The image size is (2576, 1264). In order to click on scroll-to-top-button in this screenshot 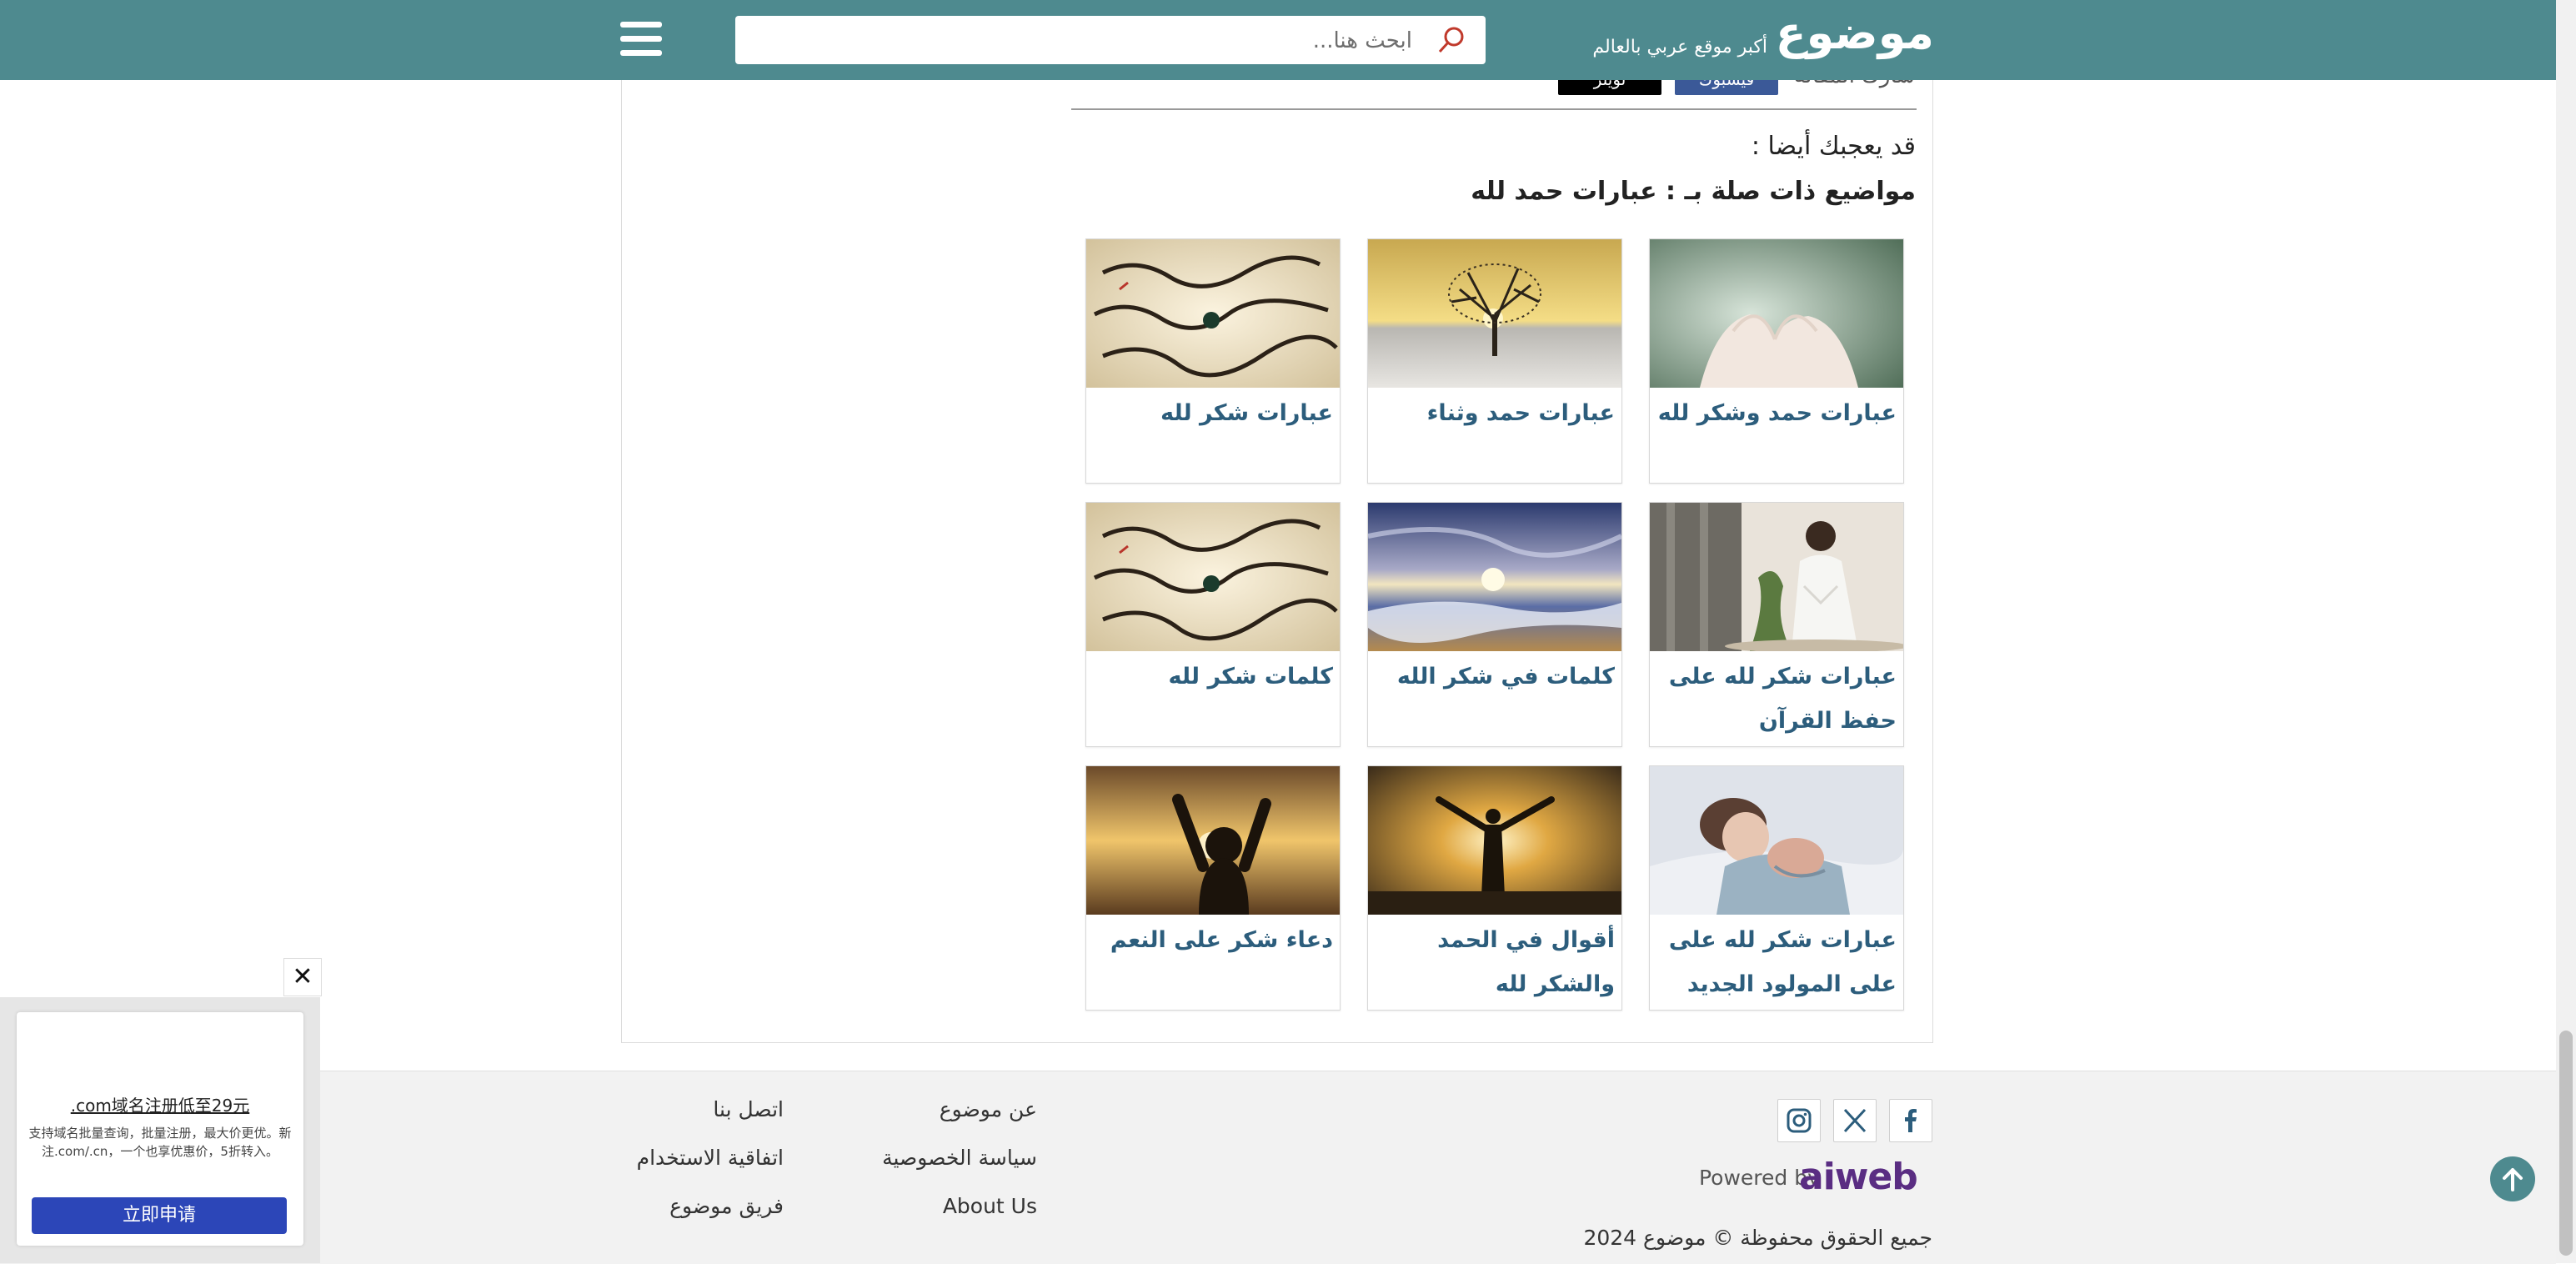, I will do `click(2512, 1178)`.